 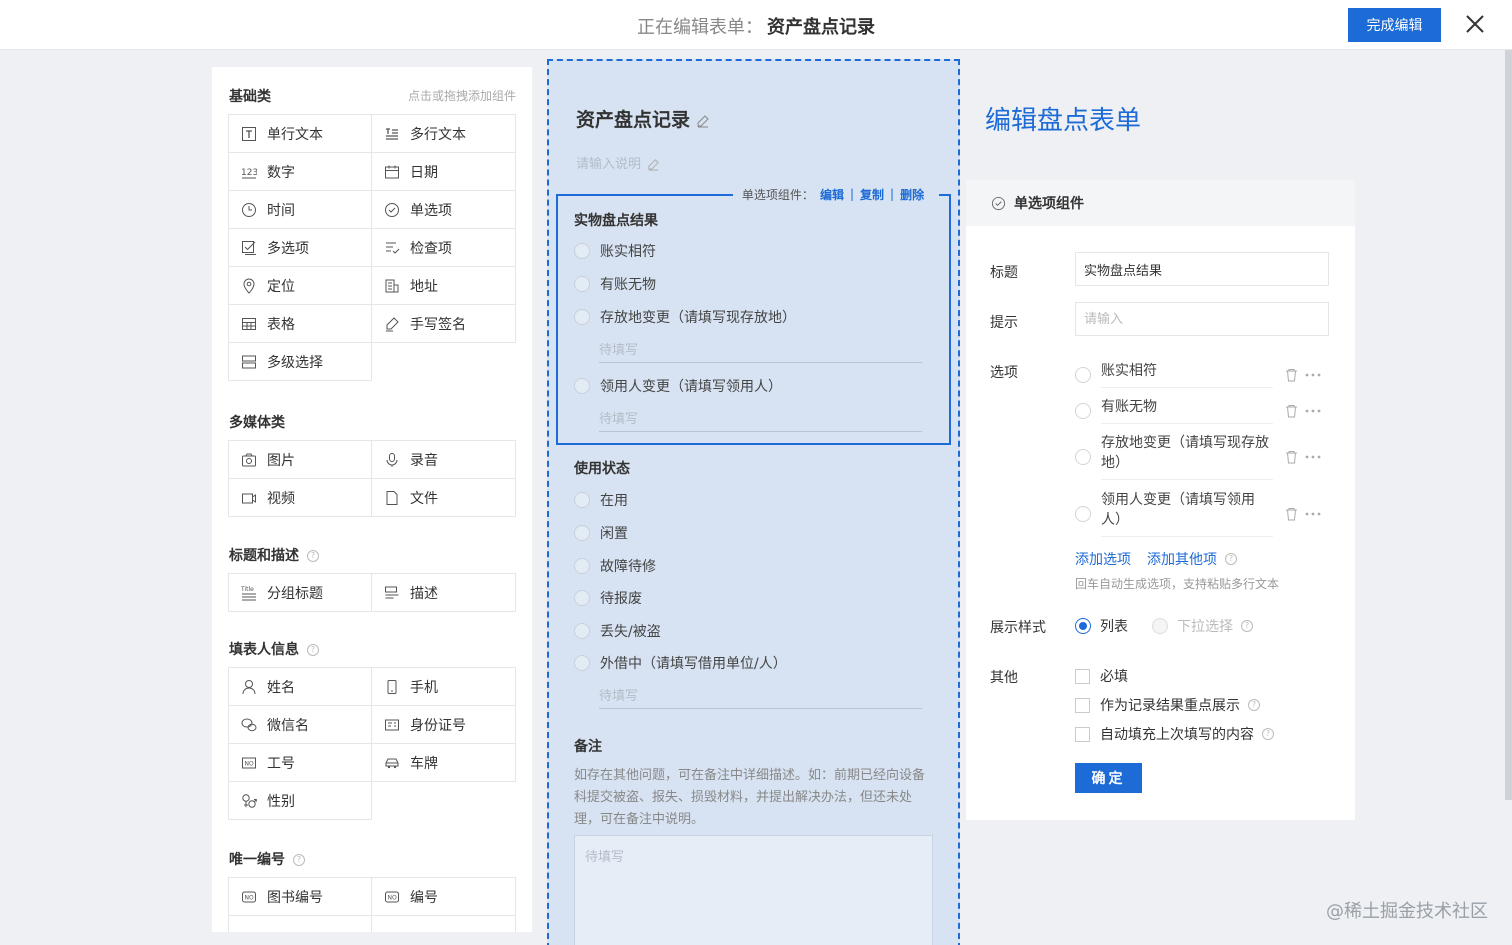 I want to click on page-scrollbar, so click(x=1508, y=425).